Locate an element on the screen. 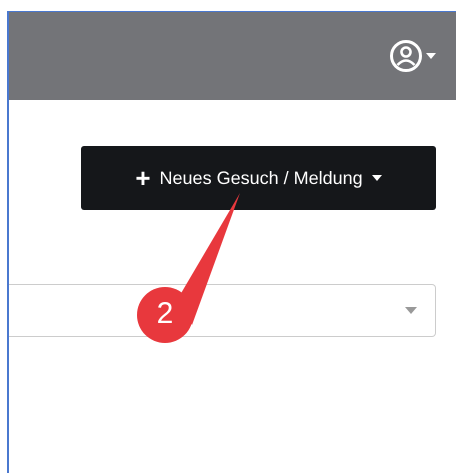  new-request-button: + Neues Gesuch / Meldung is located at coordinates (258, 178).